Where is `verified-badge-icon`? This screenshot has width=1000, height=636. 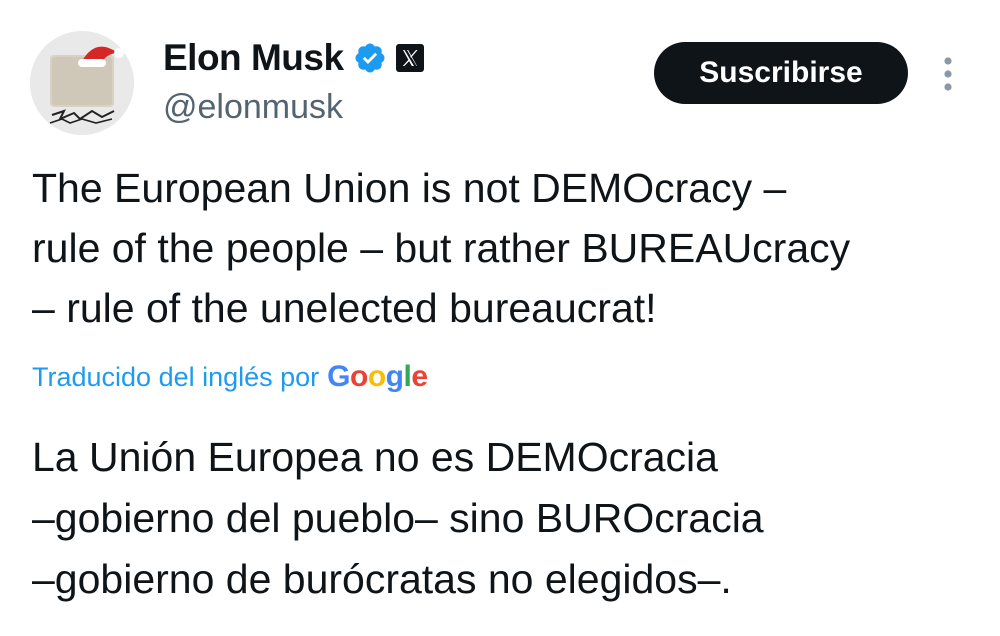 verified-badge-icon is located at coordinates (370, 58).